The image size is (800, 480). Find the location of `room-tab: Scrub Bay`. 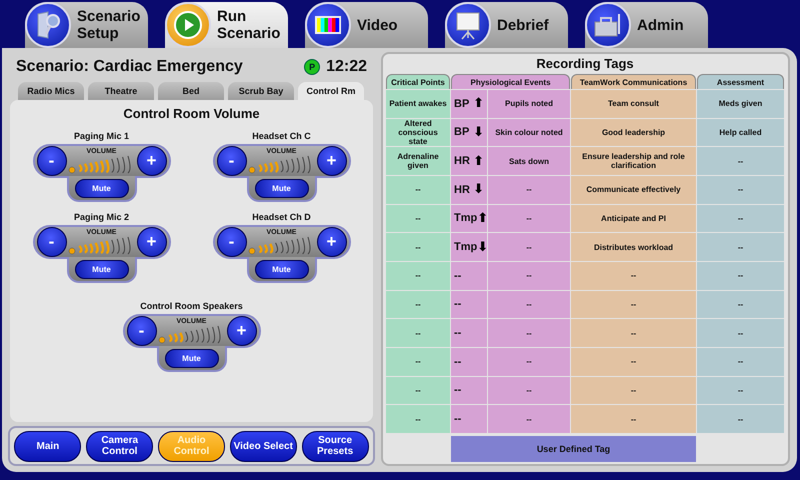

room-tab: Scrub Bay is located at coordinates (261, 91).